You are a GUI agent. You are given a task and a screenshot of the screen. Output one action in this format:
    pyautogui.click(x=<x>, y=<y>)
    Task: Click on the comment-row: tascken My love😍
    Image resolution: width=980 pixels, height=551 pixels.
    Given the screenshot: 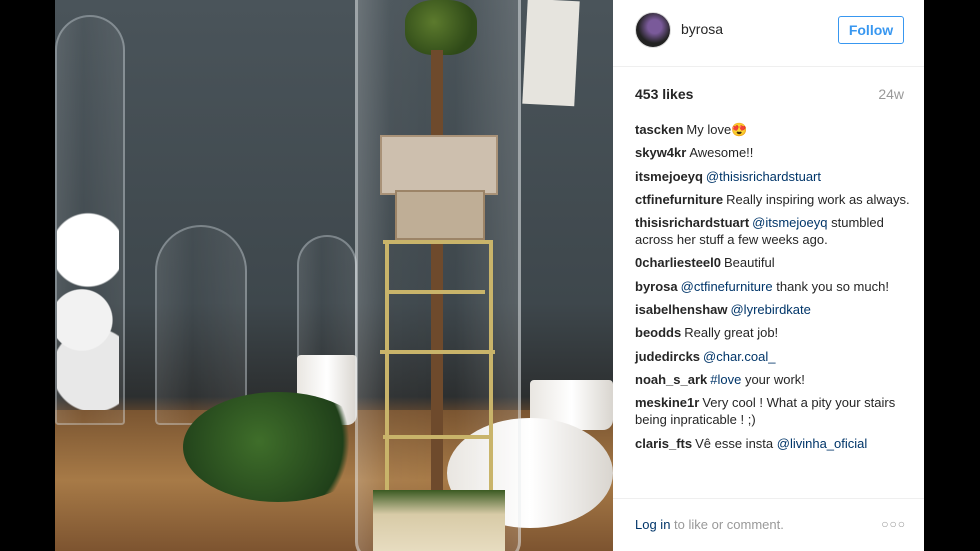 What is the action you would take?
    pyautogui.click(x=772, y=129)
    